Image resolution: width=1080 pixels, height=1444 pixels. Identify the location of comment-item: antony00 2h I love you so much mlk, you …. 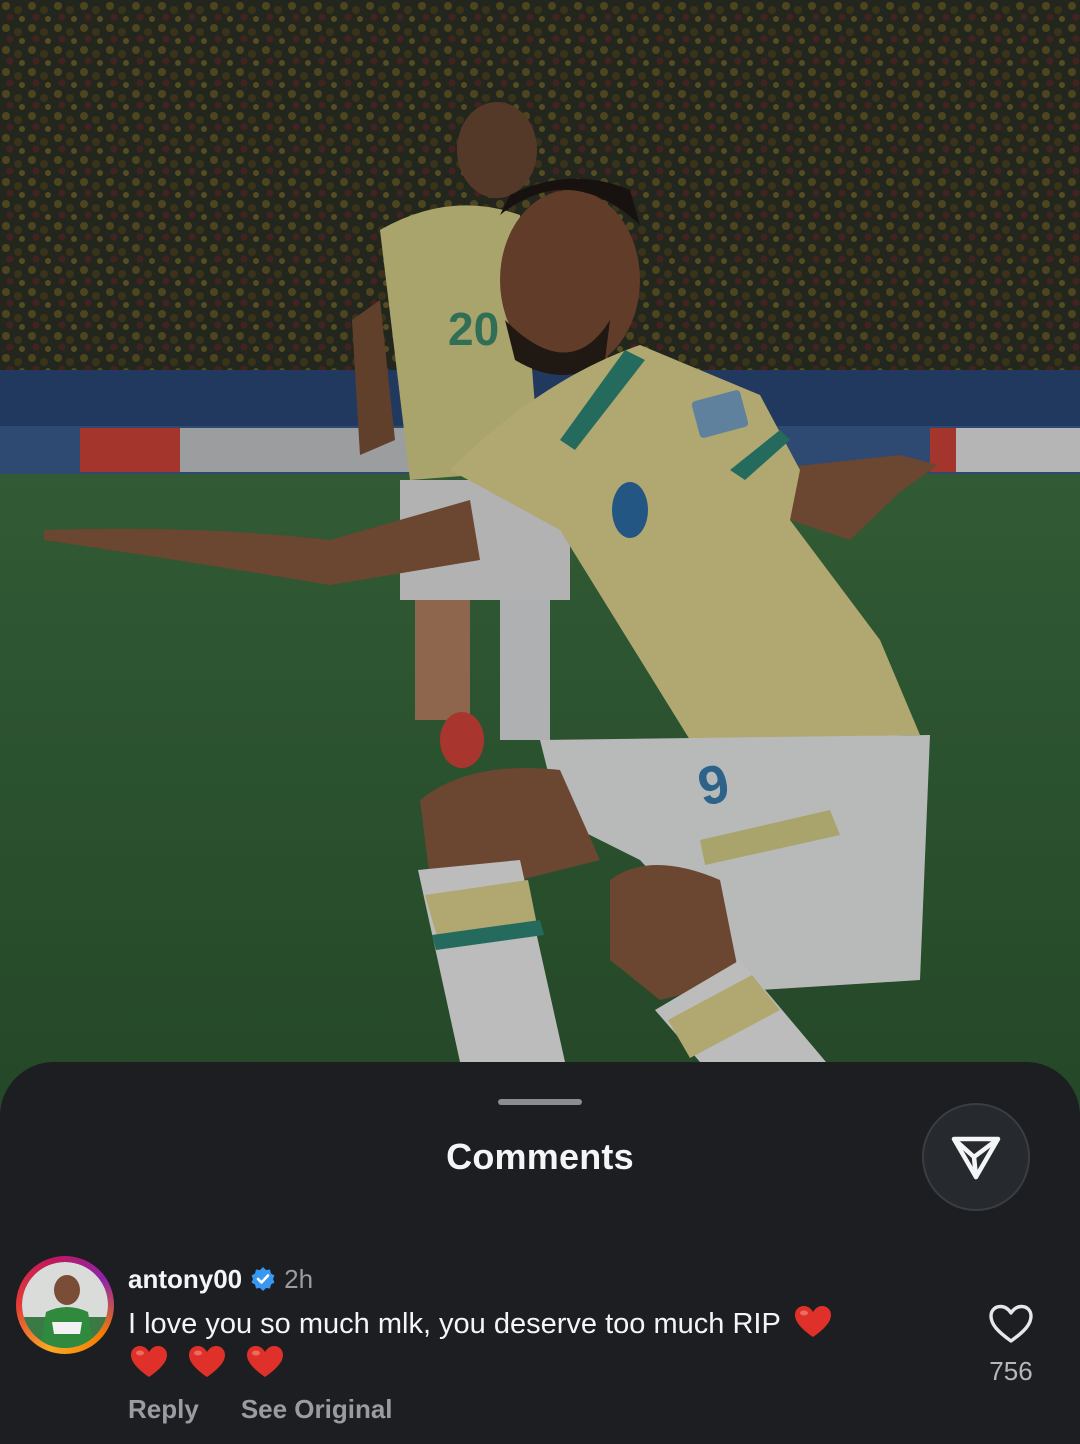
(540, 1347).